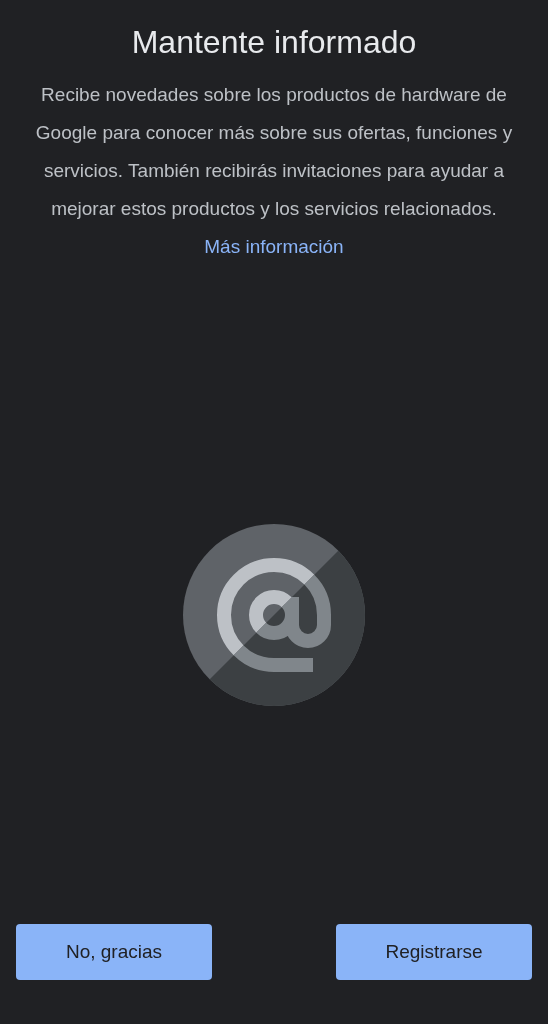  Describe the element at coordinates (434, 952) in the screenshot. I see `register-button: Registrarse` at that location.